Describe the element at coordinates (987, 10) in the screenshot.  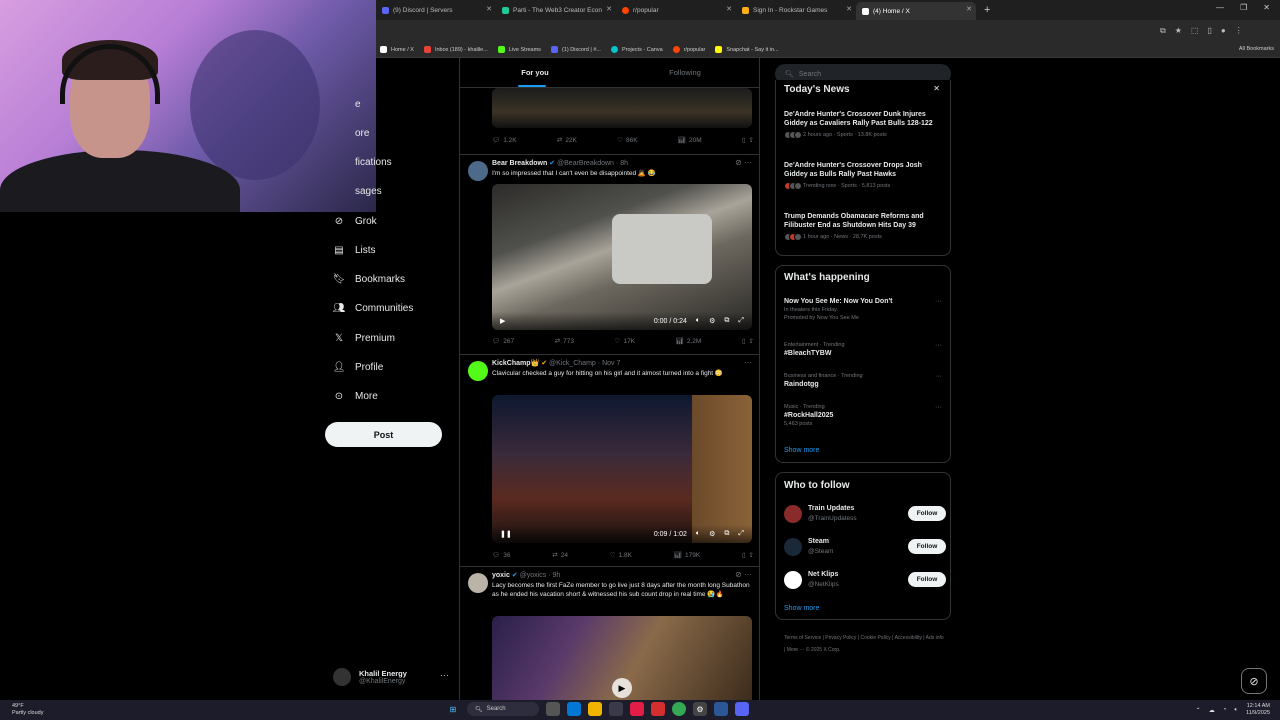
I see `new-tab-icon: +` at that location.